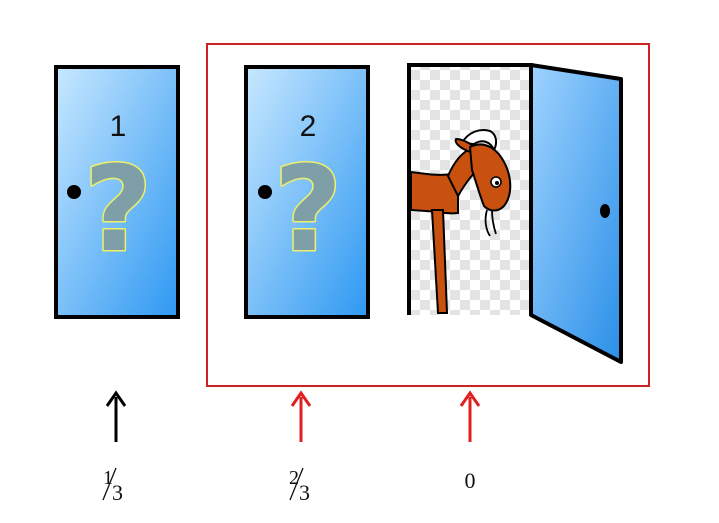  I want to click on door-1-knob, so click(74, 192).